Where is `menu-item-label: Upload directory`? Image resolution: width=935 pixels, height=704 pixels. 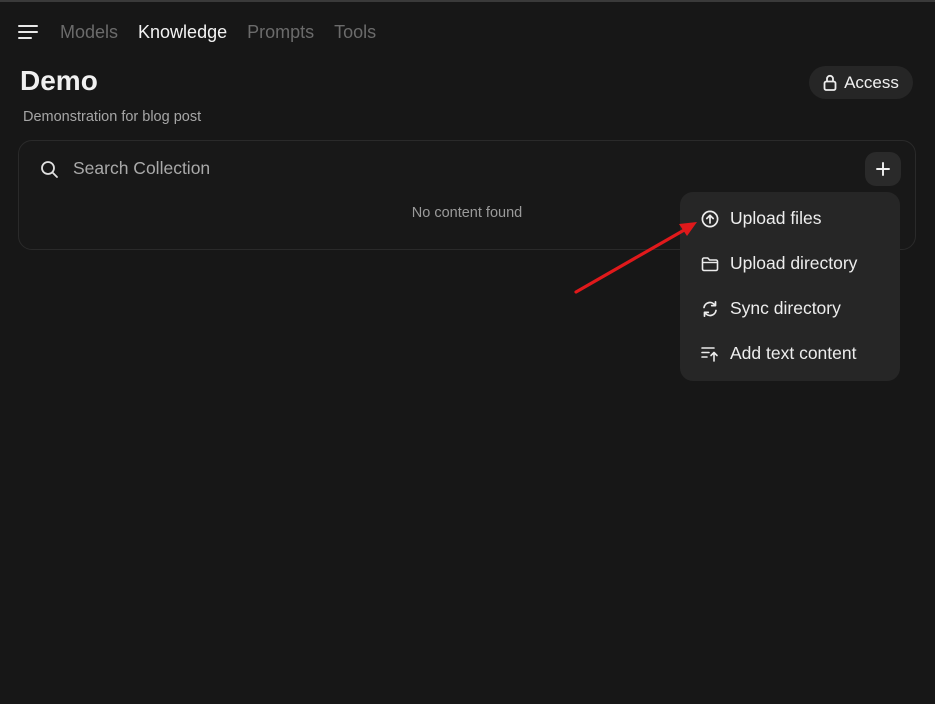
menu-item-label: Upload directory is located at coordinates (794, 263).